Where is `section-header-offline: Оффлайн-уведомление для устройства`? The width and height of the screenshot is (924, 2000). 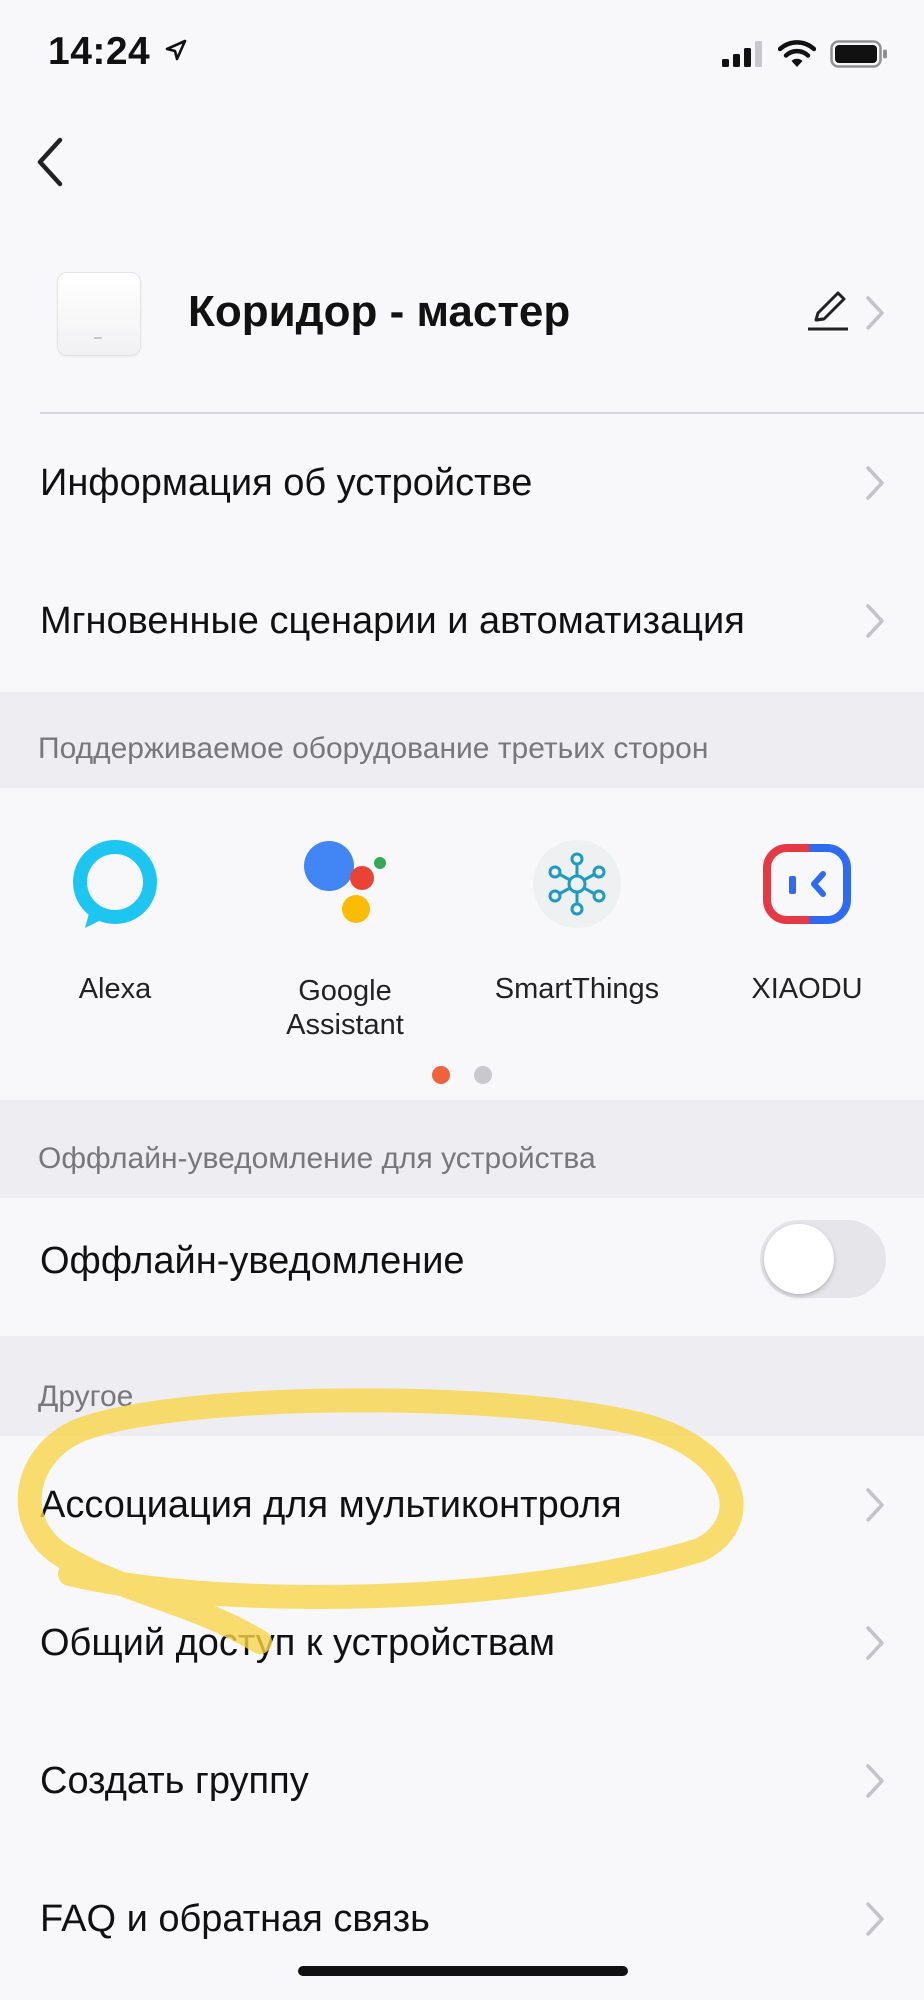
section-header-offline: Оффлайн-уведомление для устройства is located at coordinates (462, 1149).